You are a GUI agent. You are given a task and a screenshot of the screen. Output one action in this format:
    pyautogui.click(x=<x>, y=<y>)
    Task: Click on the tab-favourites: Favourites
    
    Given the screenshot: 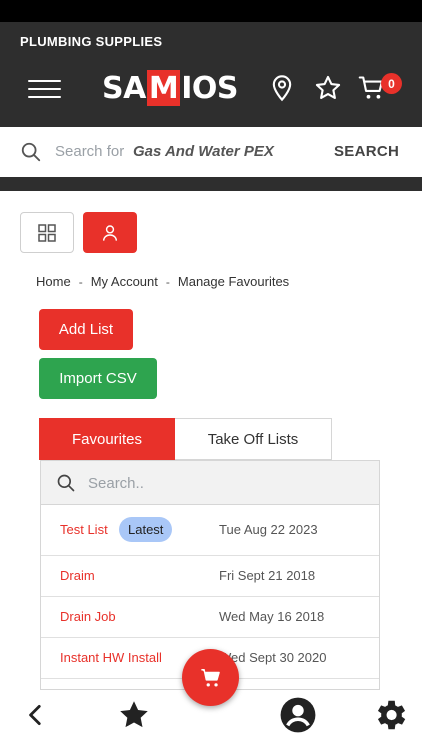 What is the action you would take?
    pyautogui.click(x=107, y=439)
    